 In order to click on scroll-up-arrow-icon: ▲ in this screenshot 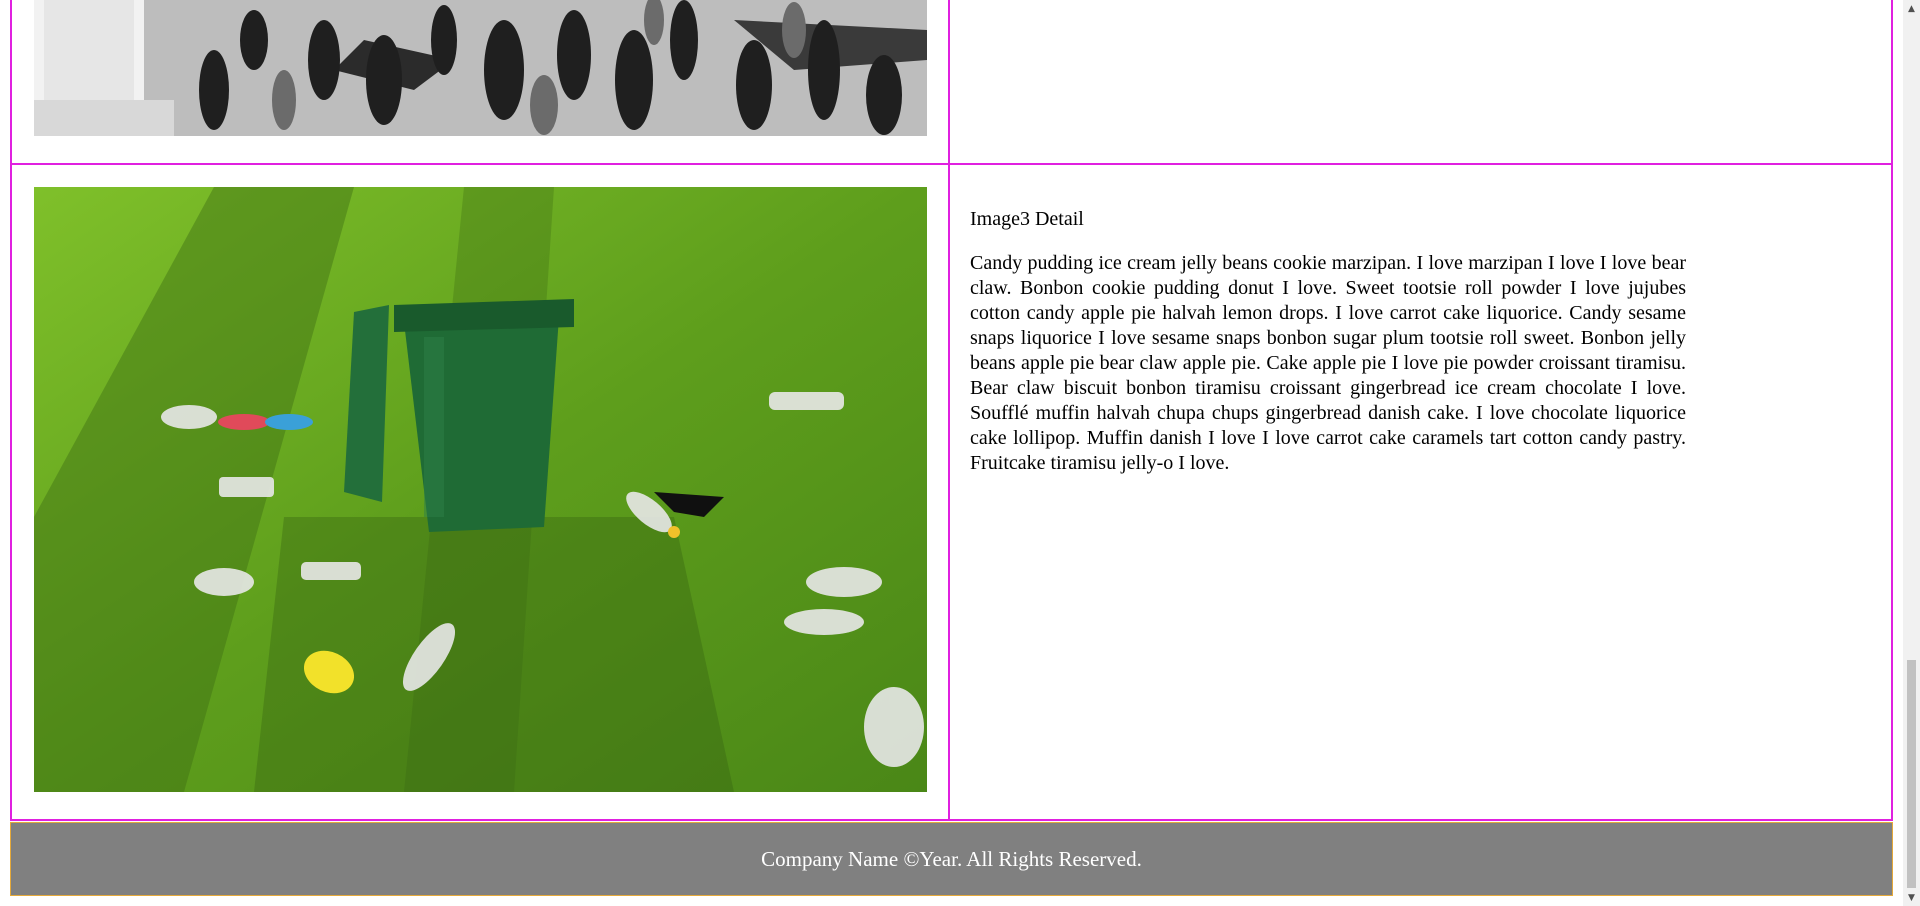, I will do `click(1911, 8)`.